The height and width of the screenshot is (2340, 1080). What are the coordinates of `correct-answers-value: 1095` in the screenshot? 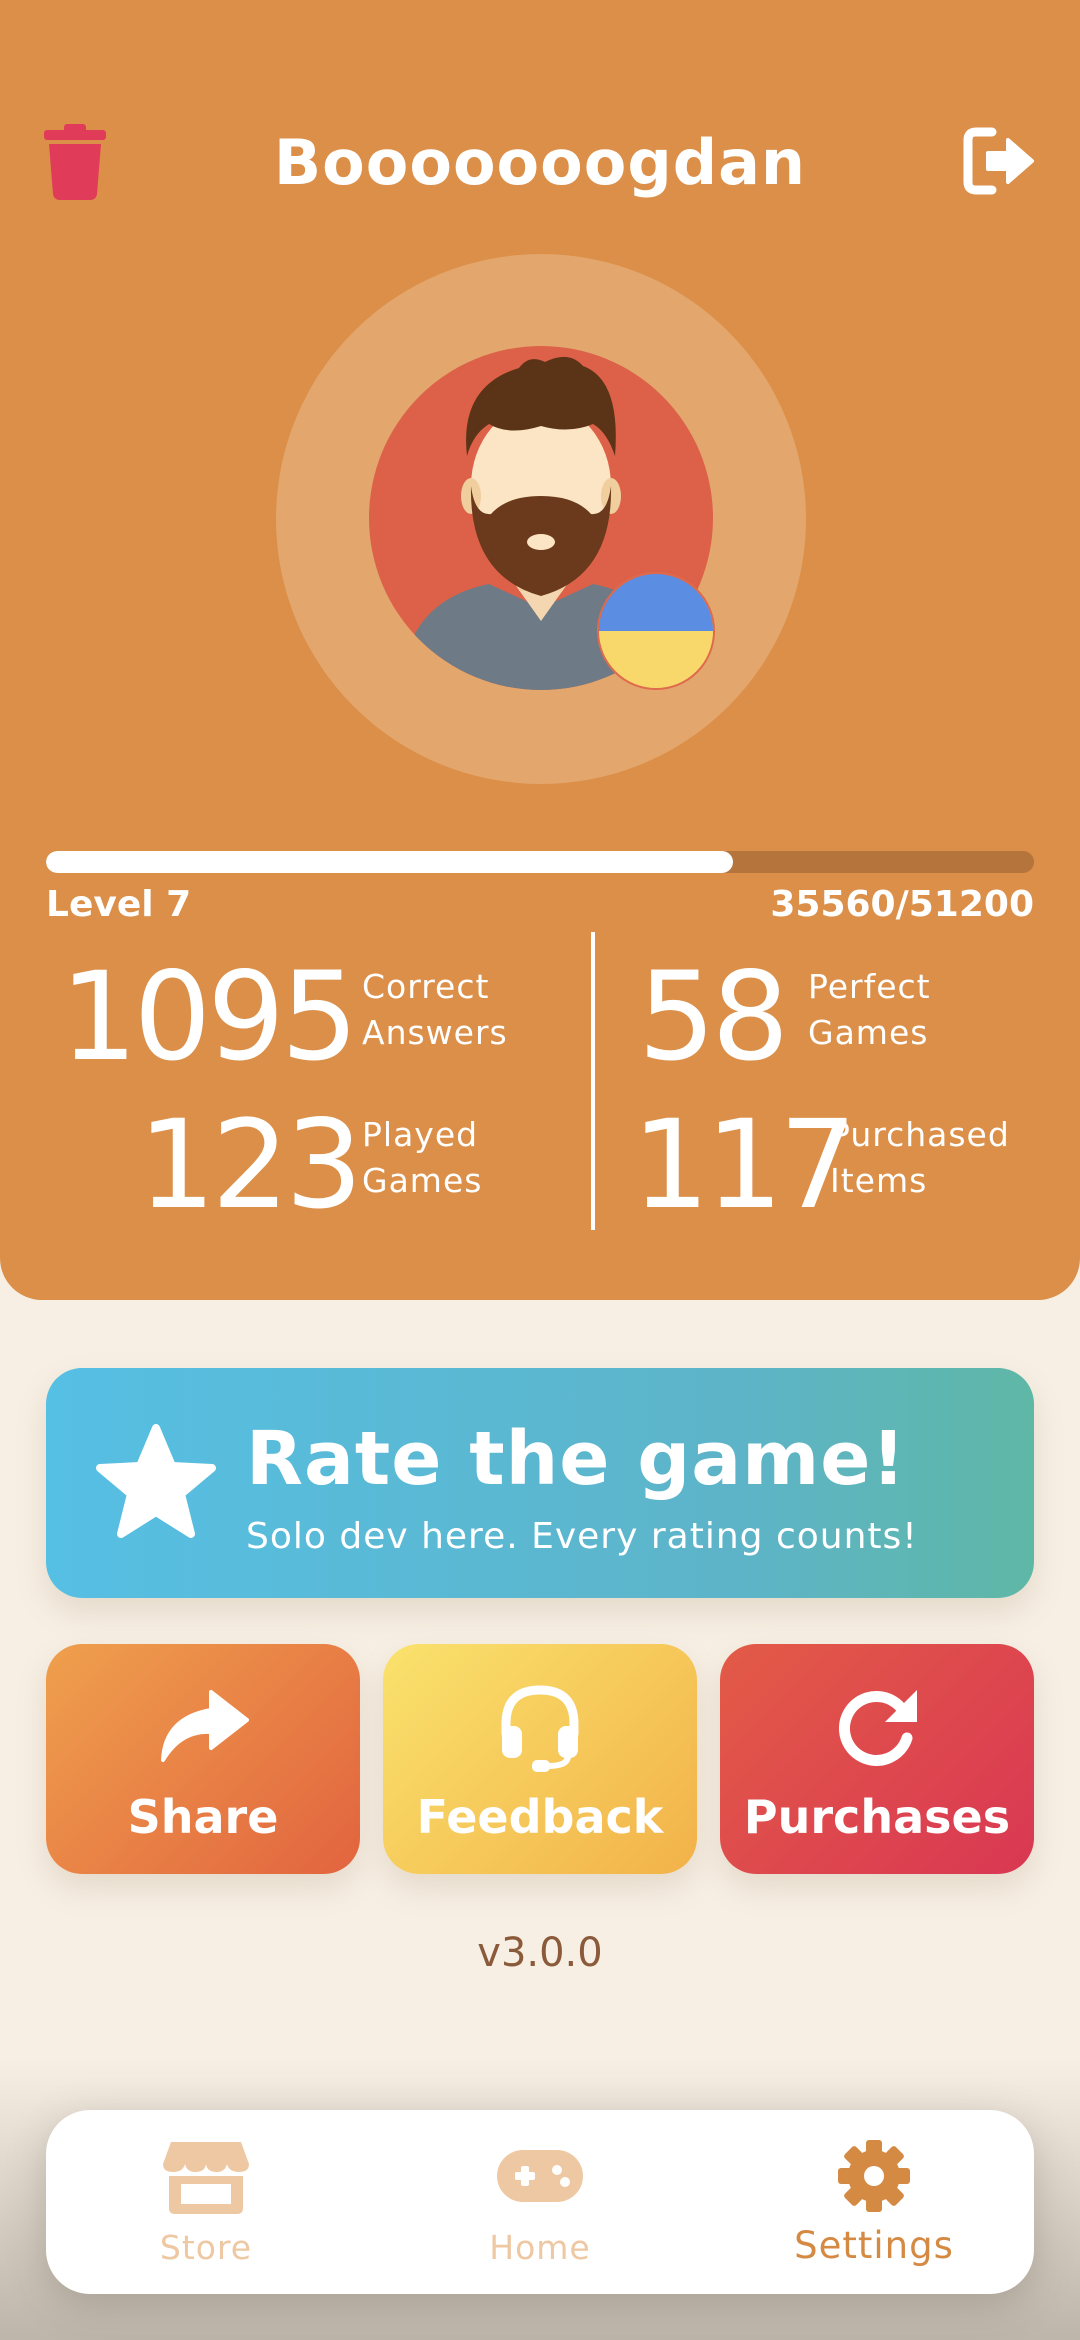 It's located at (209, 1017).